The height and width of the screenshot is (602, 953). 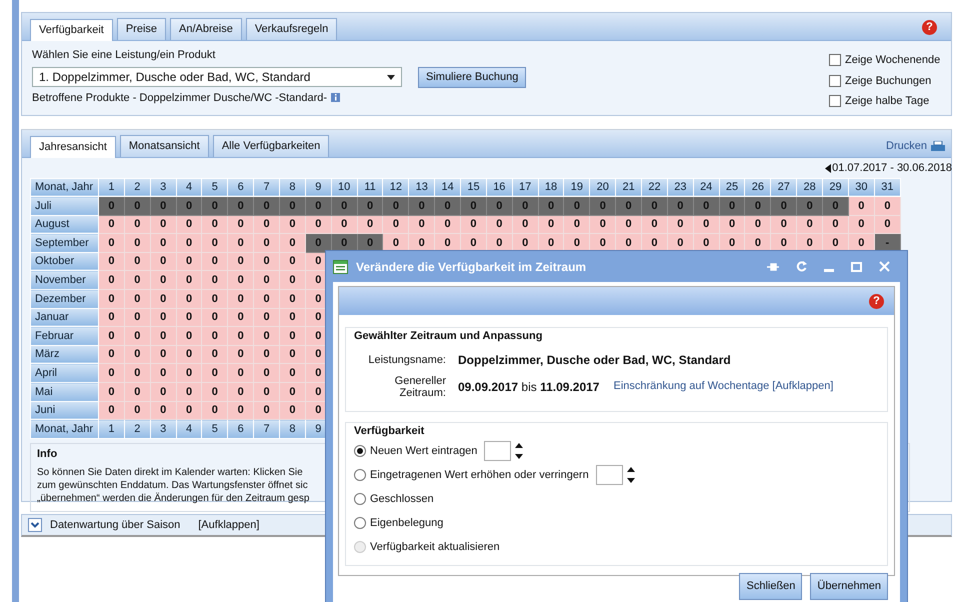 What do you see at coordinates (876, 301) in the screenshot?
I see `help-button: ?` at bounding box center [876, 301].